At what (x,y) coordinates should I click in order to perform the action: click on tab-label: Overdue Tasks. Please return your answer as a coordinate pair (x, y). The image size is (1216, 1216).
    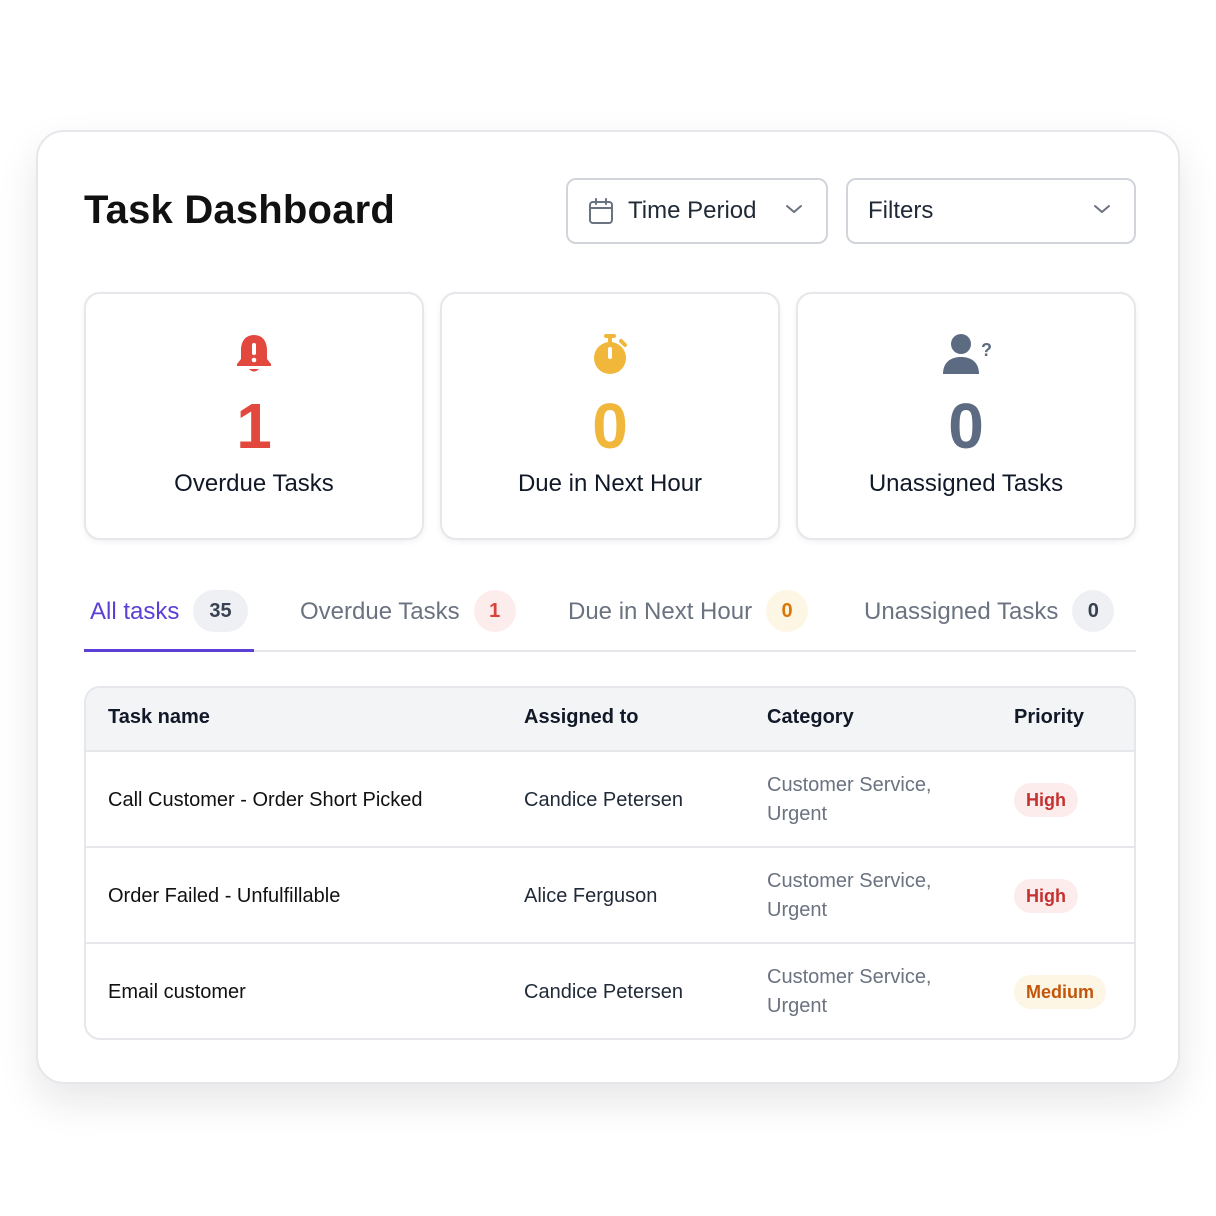
    Looking at the image, I should click on (380, 611).